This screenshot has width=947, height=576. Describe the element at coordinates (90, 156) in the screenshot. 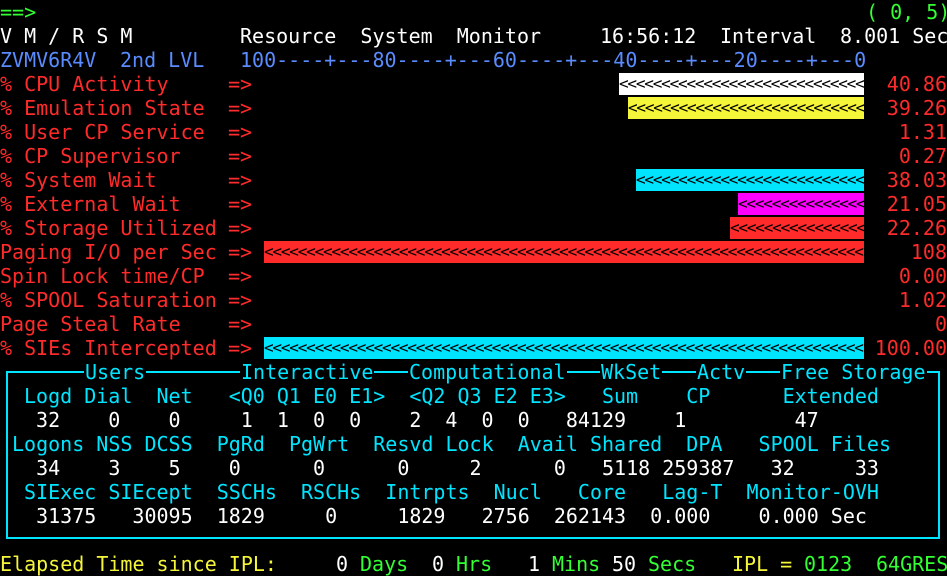

I see `metric-label: % CP Supervisor` at that location.